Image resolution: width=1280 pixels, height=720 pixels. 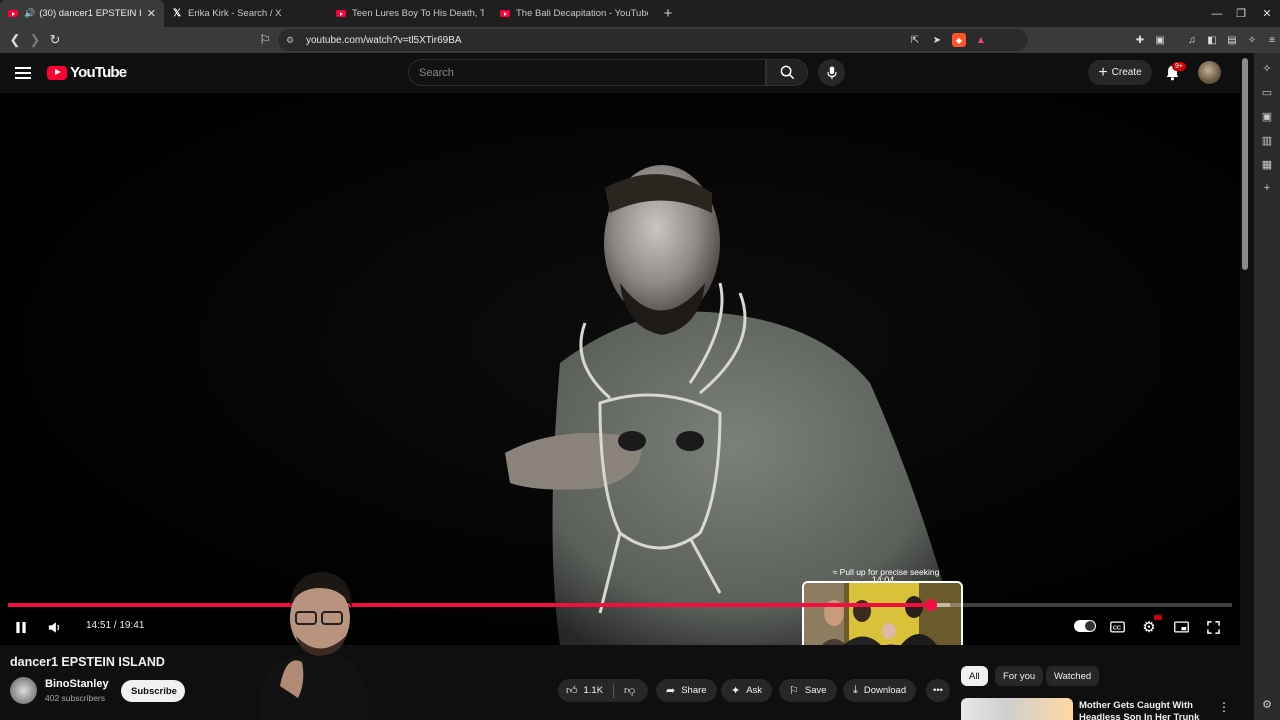 I want to click on pause-icon, so click(x=21, y=627).